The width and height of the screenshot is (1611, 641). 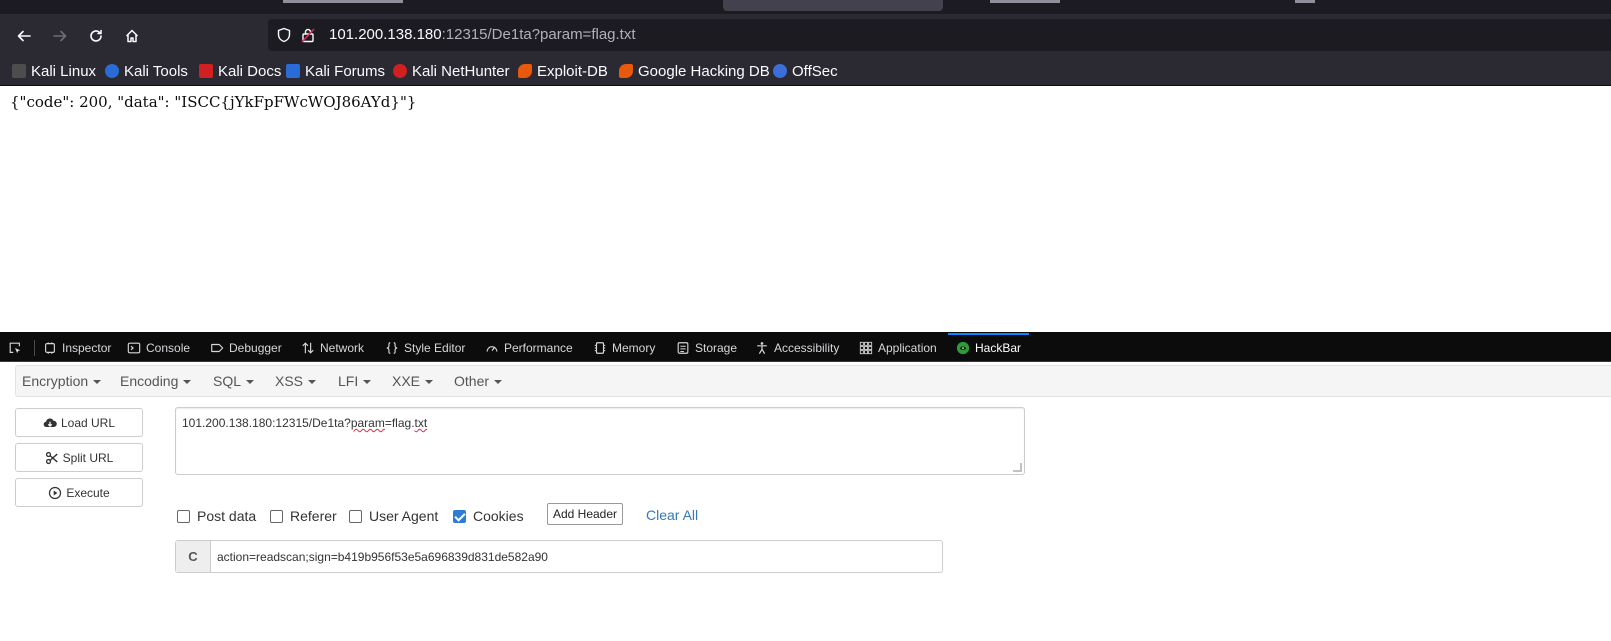 I want to click on post-data-checkbox: Post data, so click(x=216, y=516).